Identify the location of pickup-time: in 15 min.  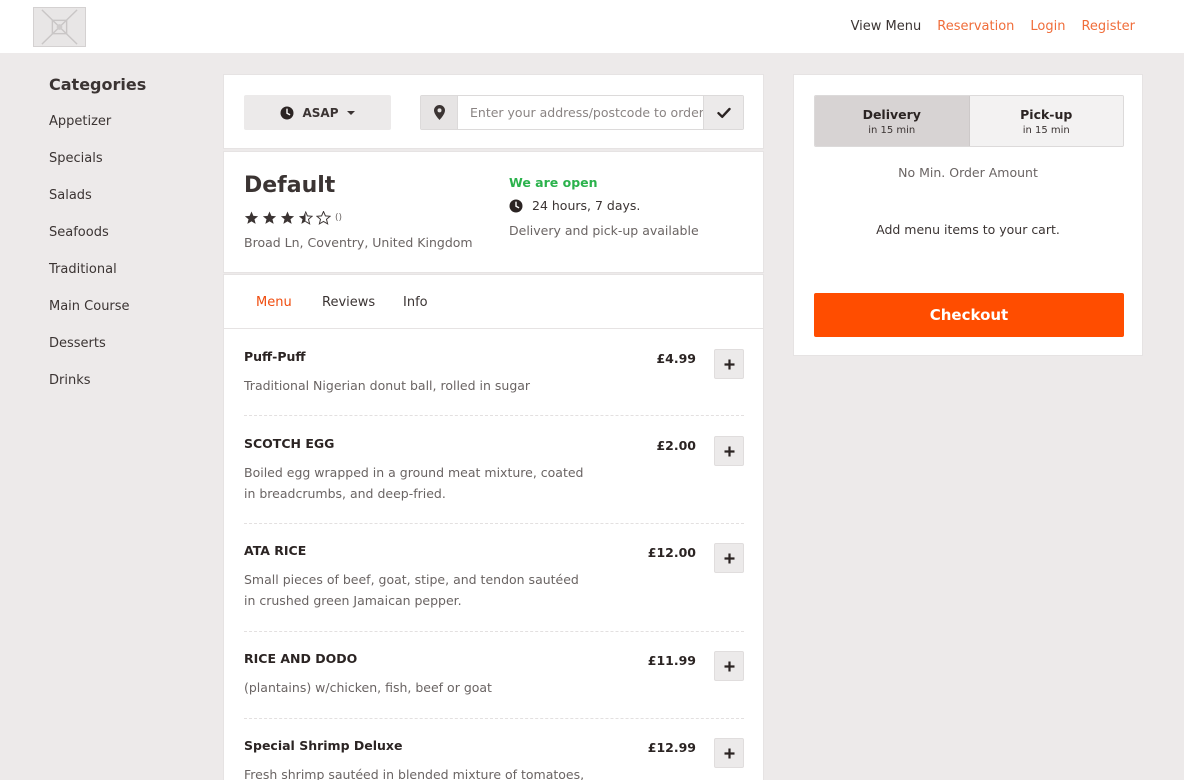
(1046, 130).